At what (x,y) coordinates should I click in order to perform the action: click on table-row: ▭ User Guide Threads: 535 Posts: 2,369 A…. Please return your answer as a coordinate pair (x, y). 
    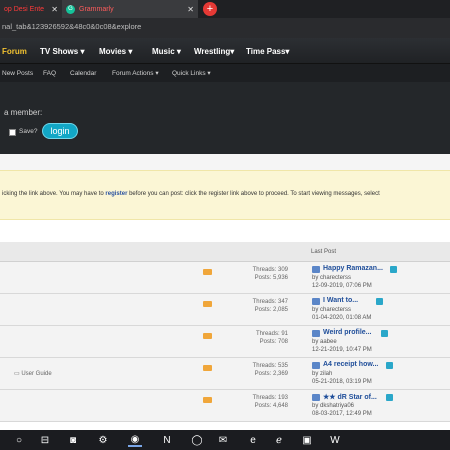
    Looking at the image, I should click on (225, 374).